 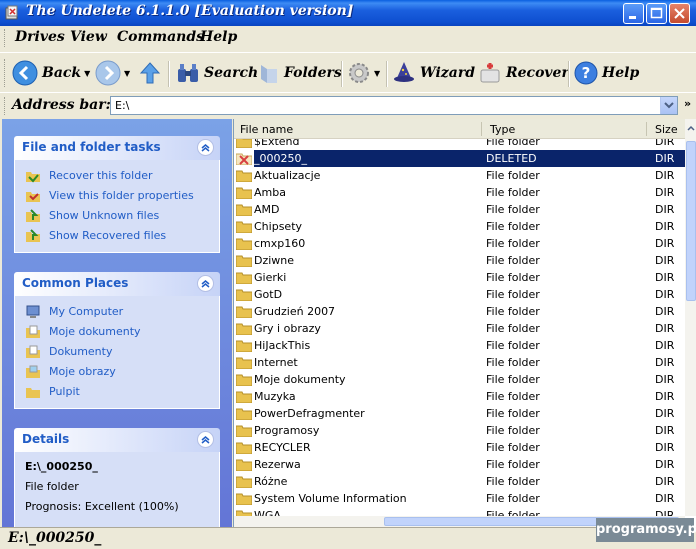 What do you see at coordinates (51, 73) in the screenshot?
I see `back-button: Back ▼` at bounding box center [51, 73].